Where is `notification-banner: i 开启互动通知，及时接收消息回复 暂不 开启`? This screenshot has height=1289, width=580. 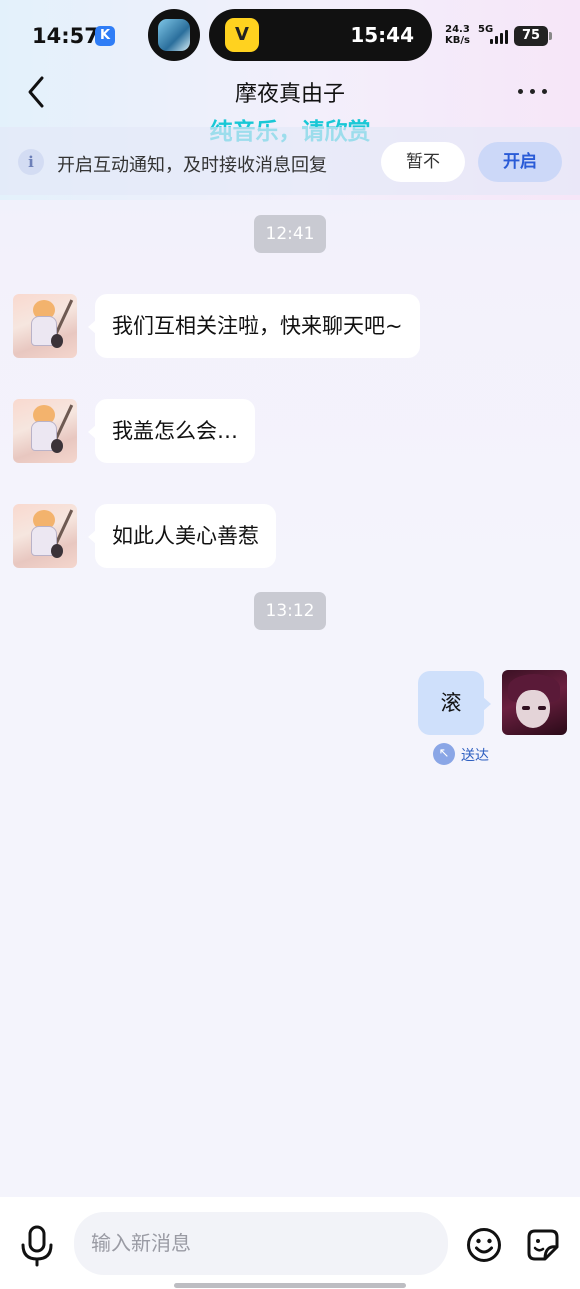 notification-banner: i 开启互动通知，及时接收消息回复 暂不 开启 is located at coordinates (290, 161).